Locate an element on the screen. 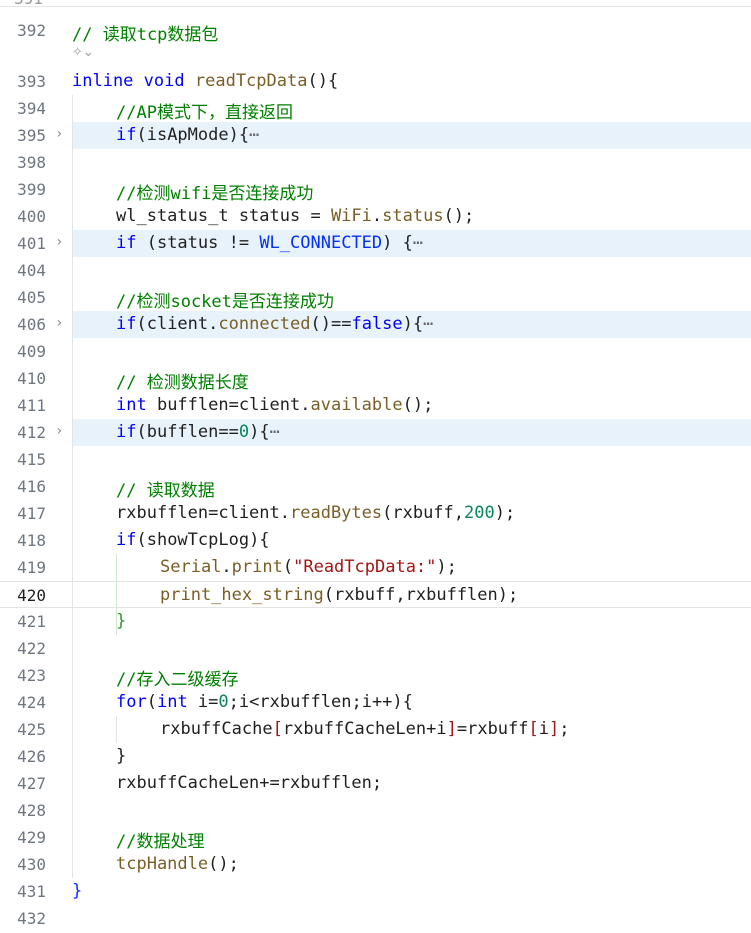  line-number: 431 is located at coordinates (31, 891).